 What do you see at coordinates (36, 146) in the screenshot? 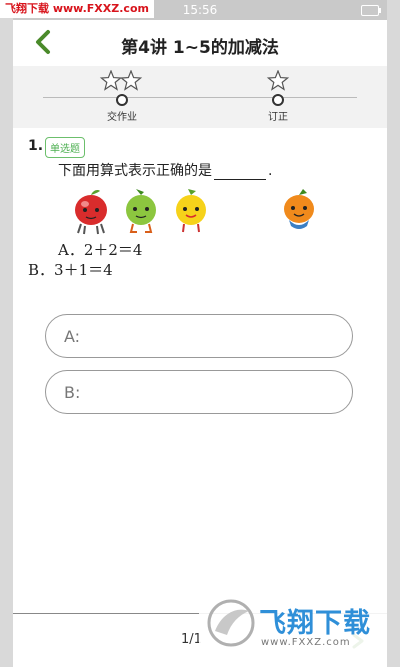
I see `question-number: 1.` at bounding box center [36, 146].